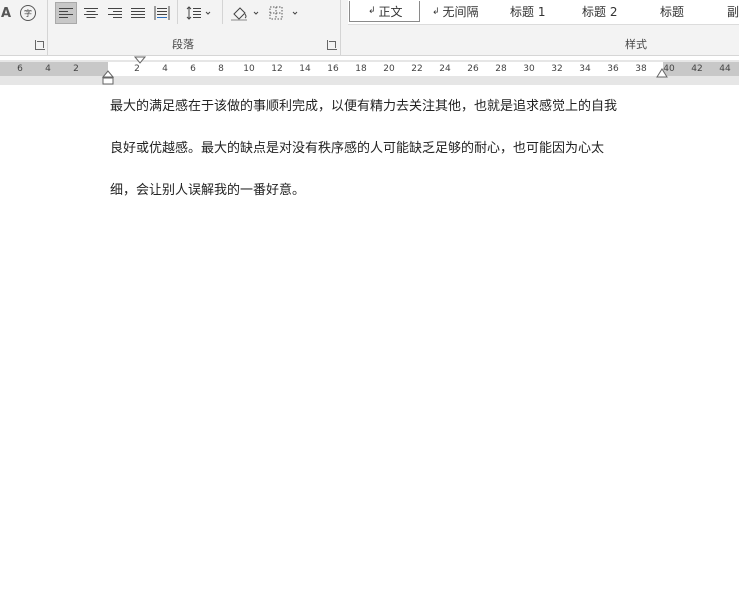  Describe the element at coordinates (277, 69) in the screenshot. I see `ruler-tick-label: 12` at that location.